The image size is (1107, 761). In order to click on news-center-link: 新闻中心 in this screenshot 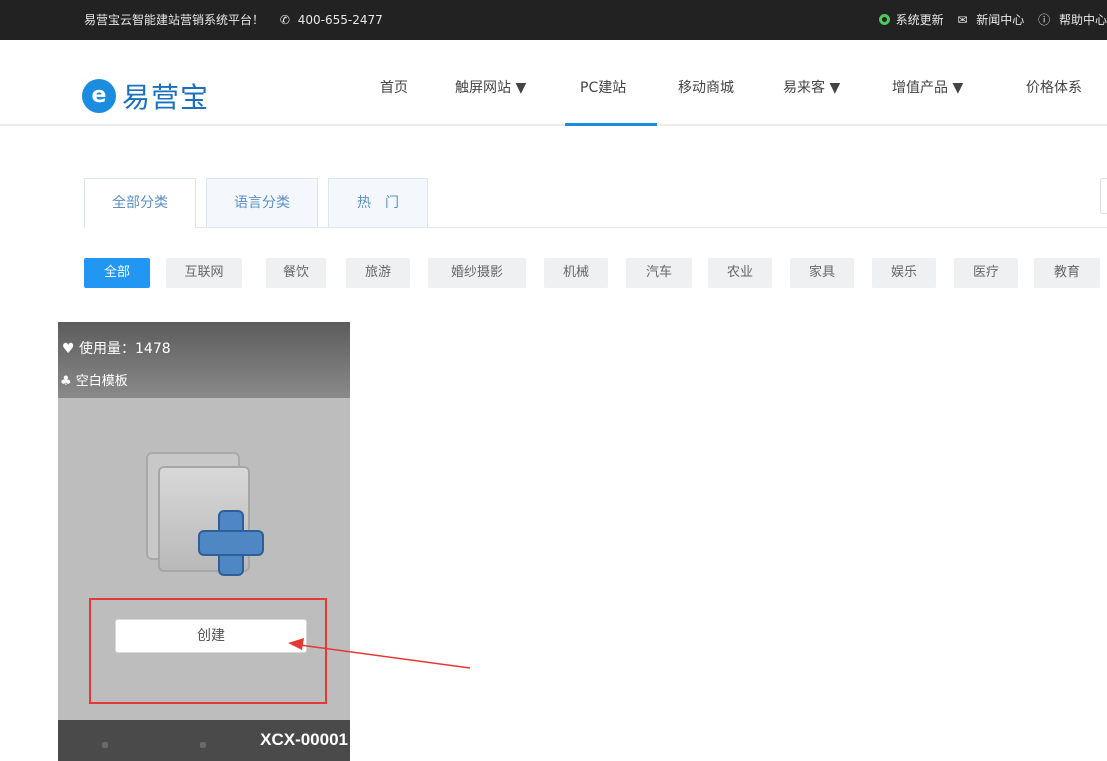, I will do `click(1000, 20)`.